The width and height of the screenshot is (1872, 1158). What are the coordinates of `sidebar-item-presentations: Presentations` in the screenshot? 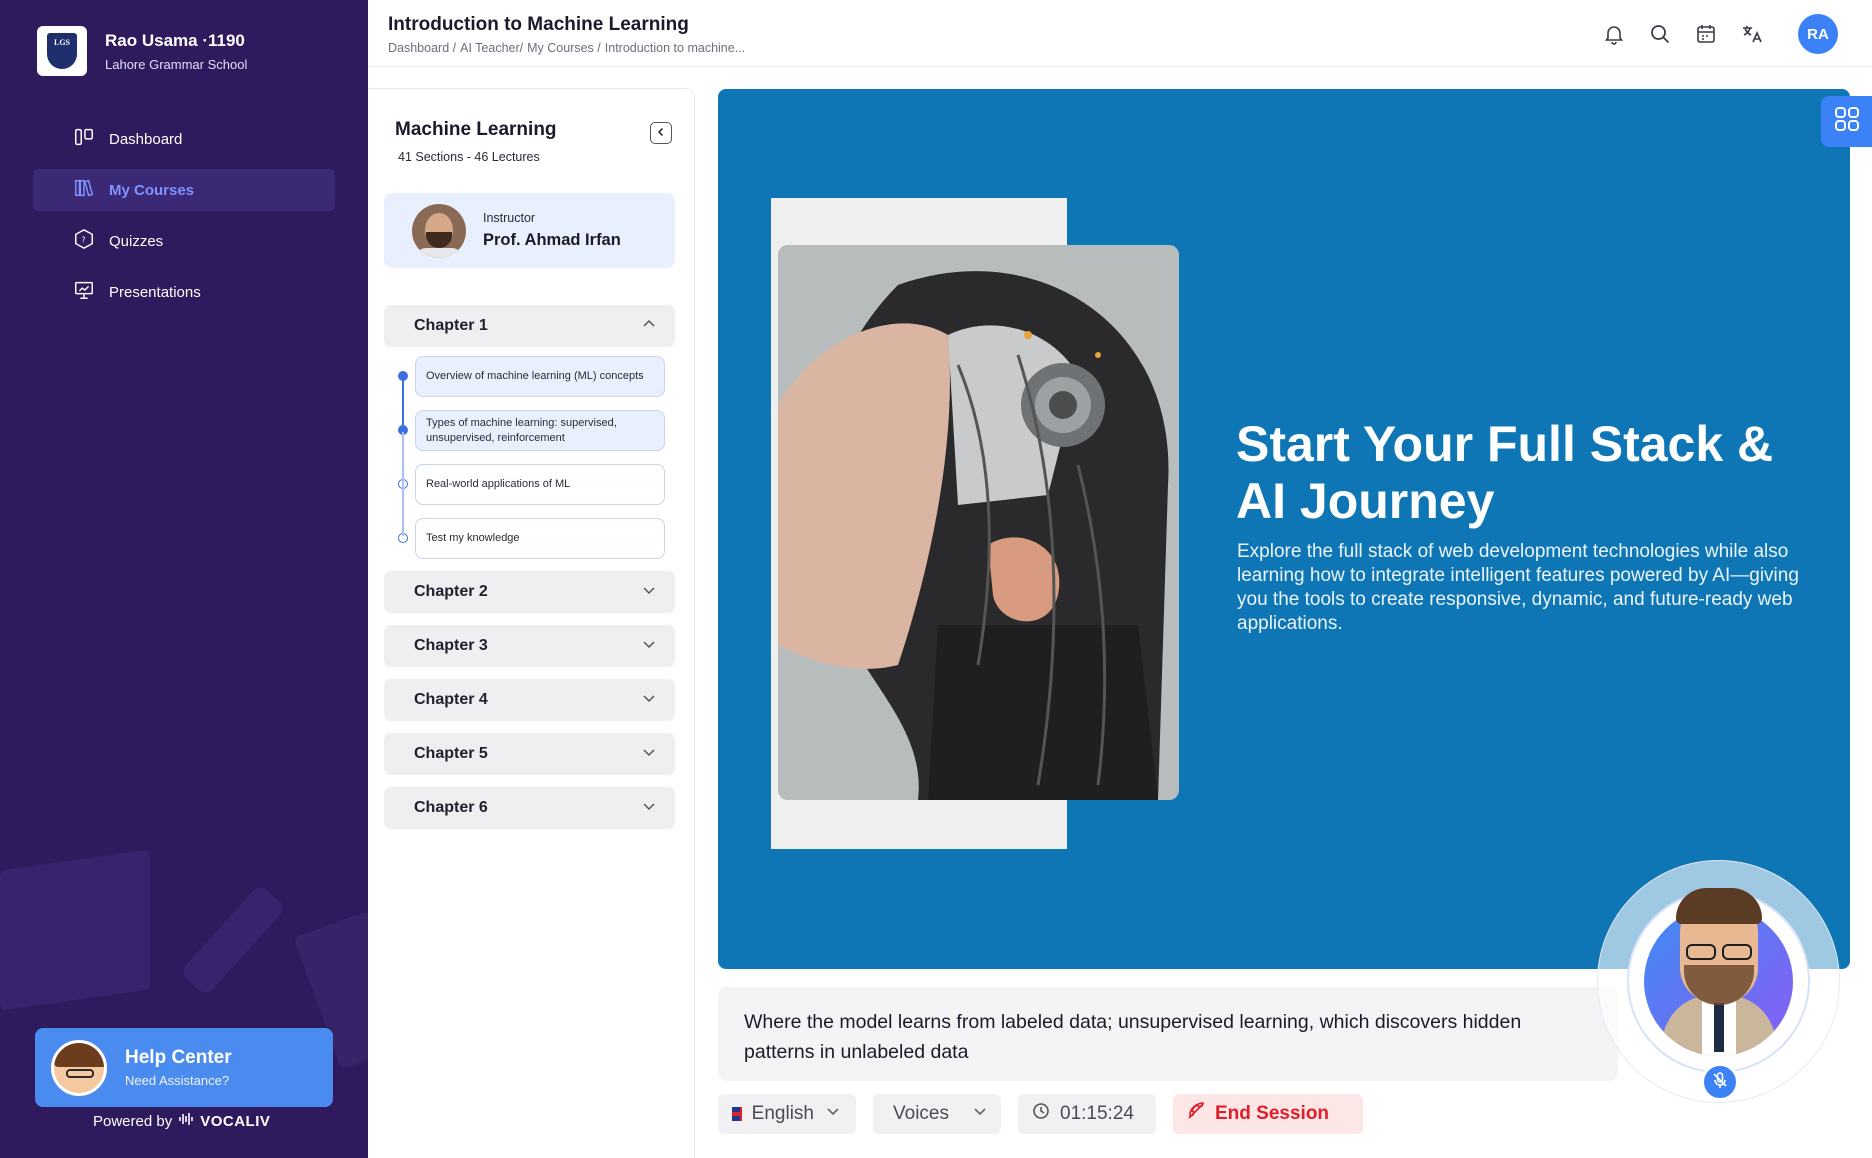 It's located at (184, 292).